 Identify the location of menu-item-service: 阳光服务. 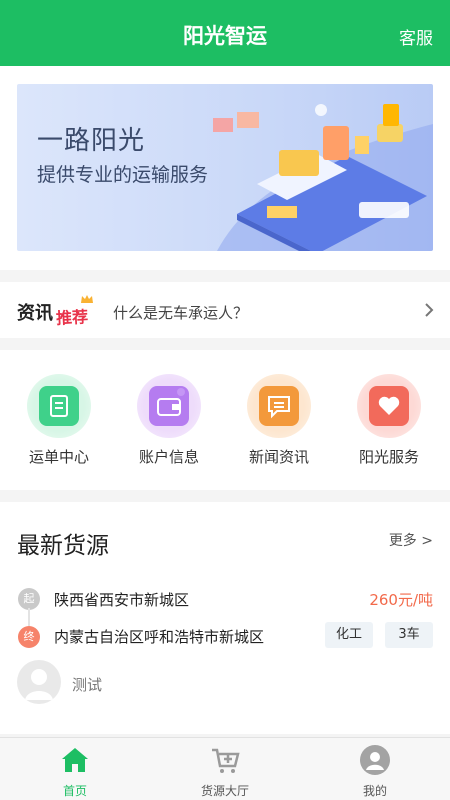
(389, 422).